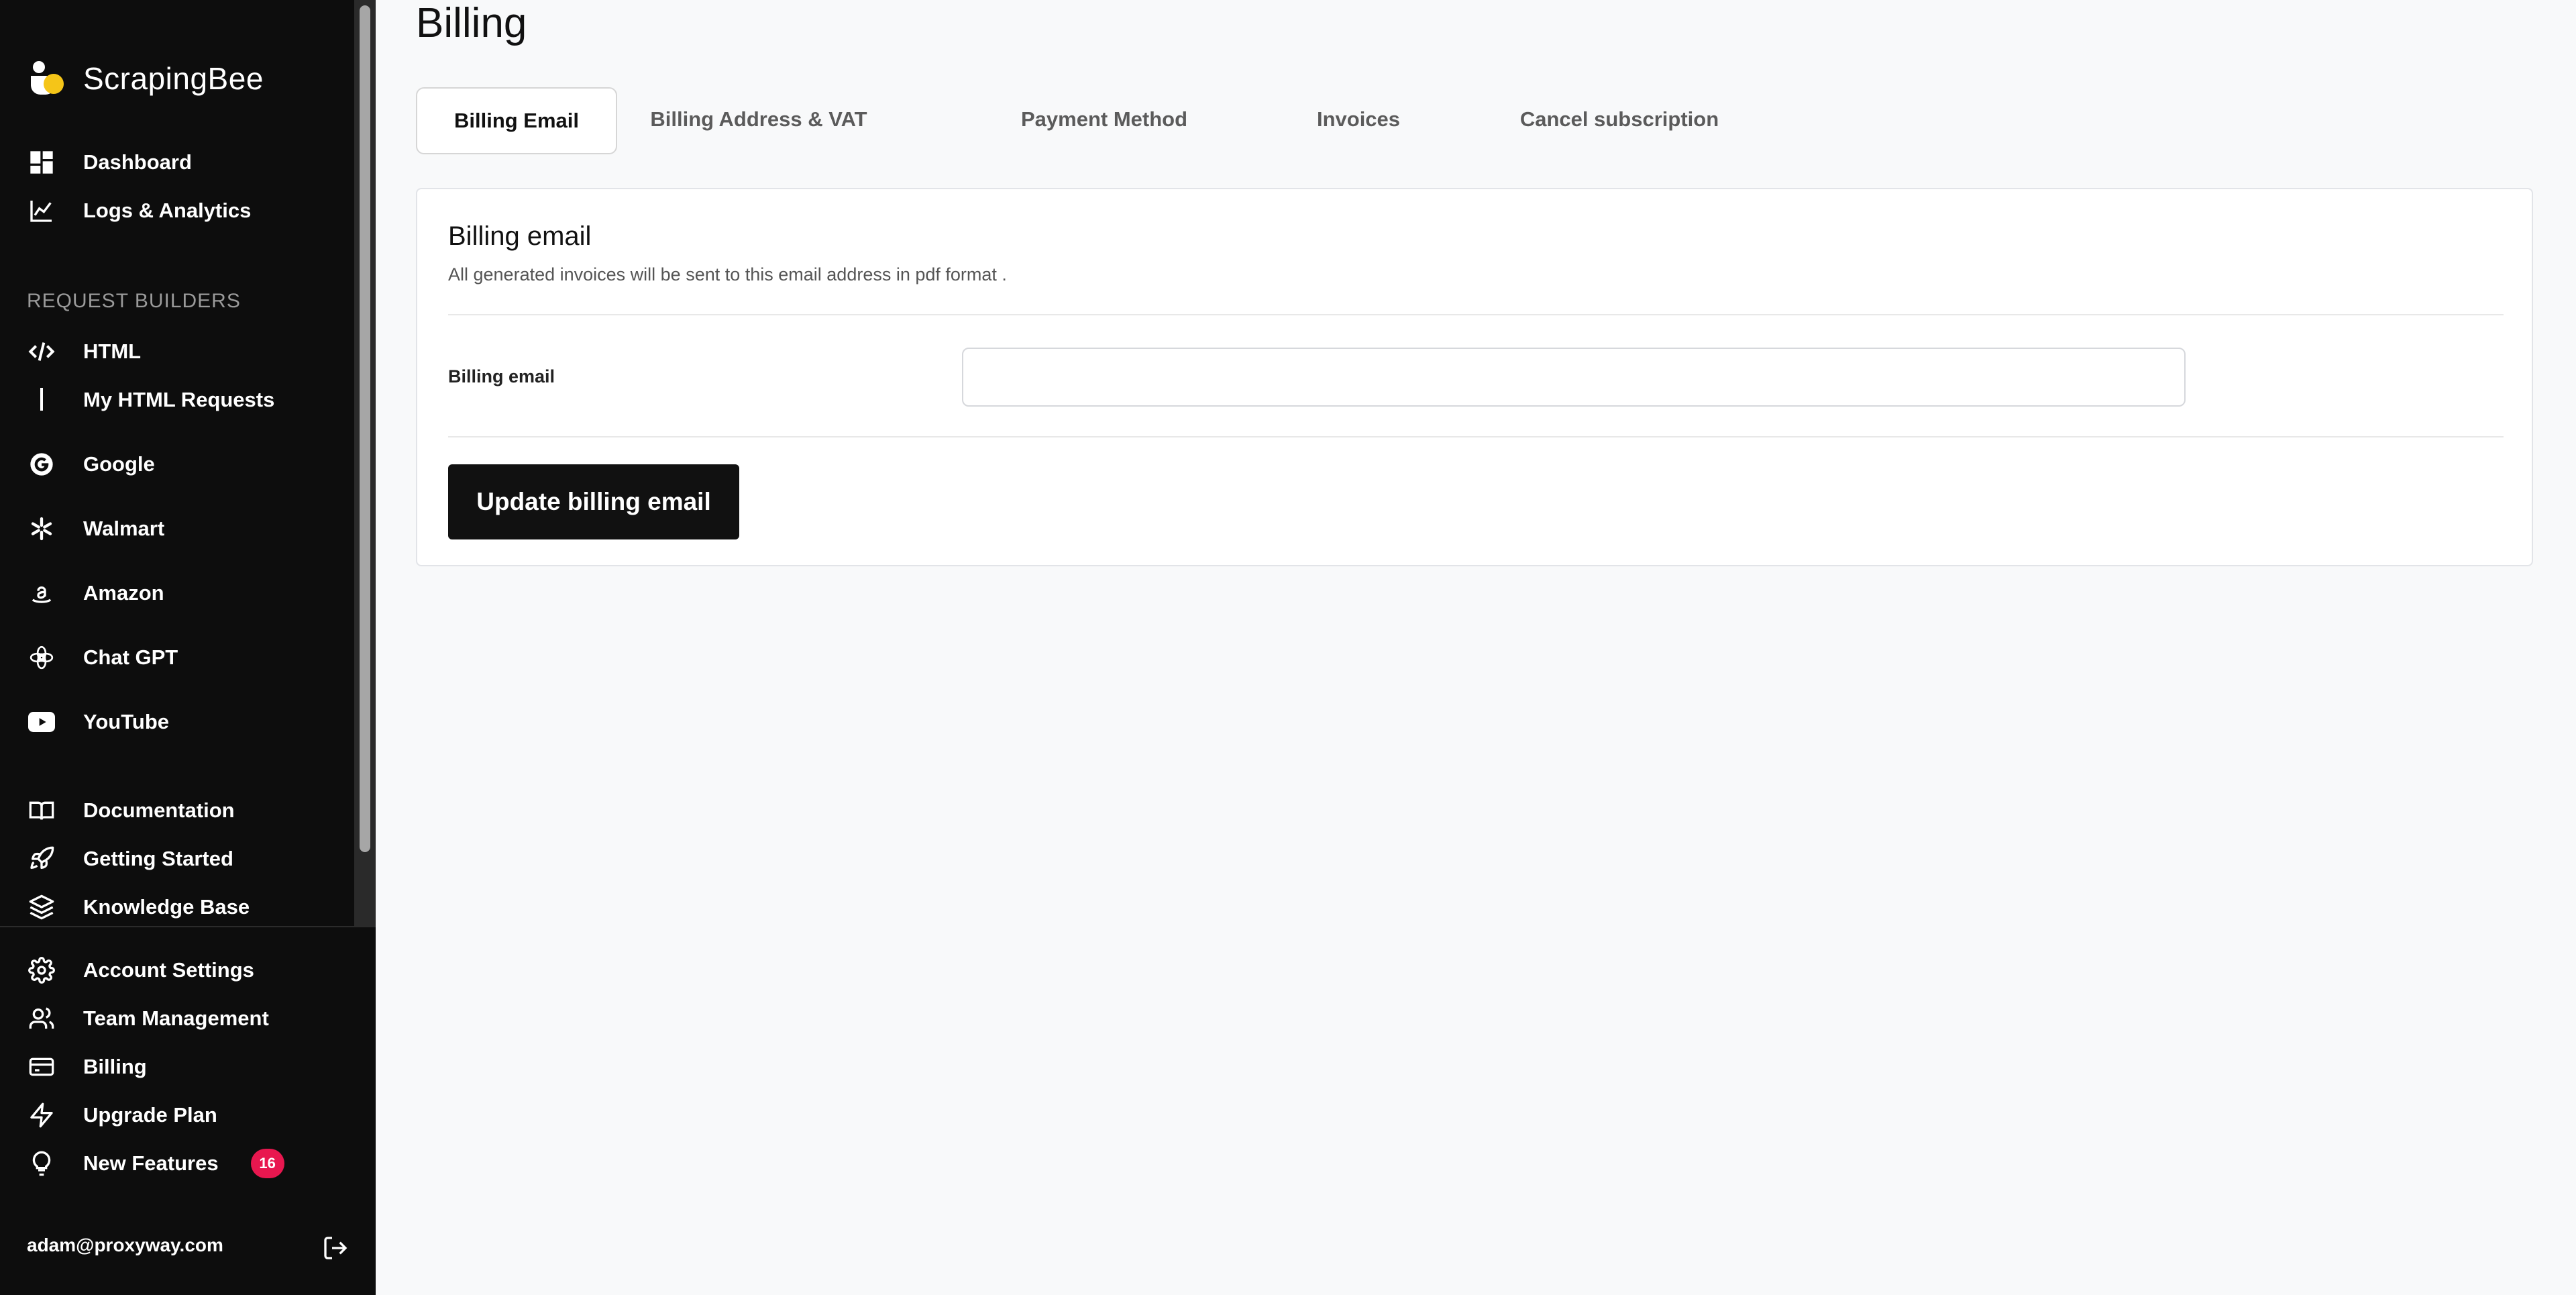  What do you see at coordinates (166, 907) in the screenshot?
I see `sidebar-item-label: Knowledge Base` at bounding box center [166, 907].